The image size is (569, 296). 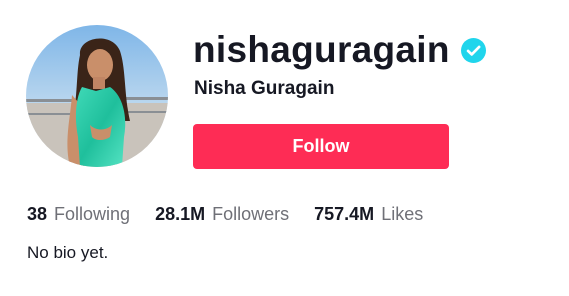 I want to click on stat-following: 38 Following, so click(x=78, y=214).